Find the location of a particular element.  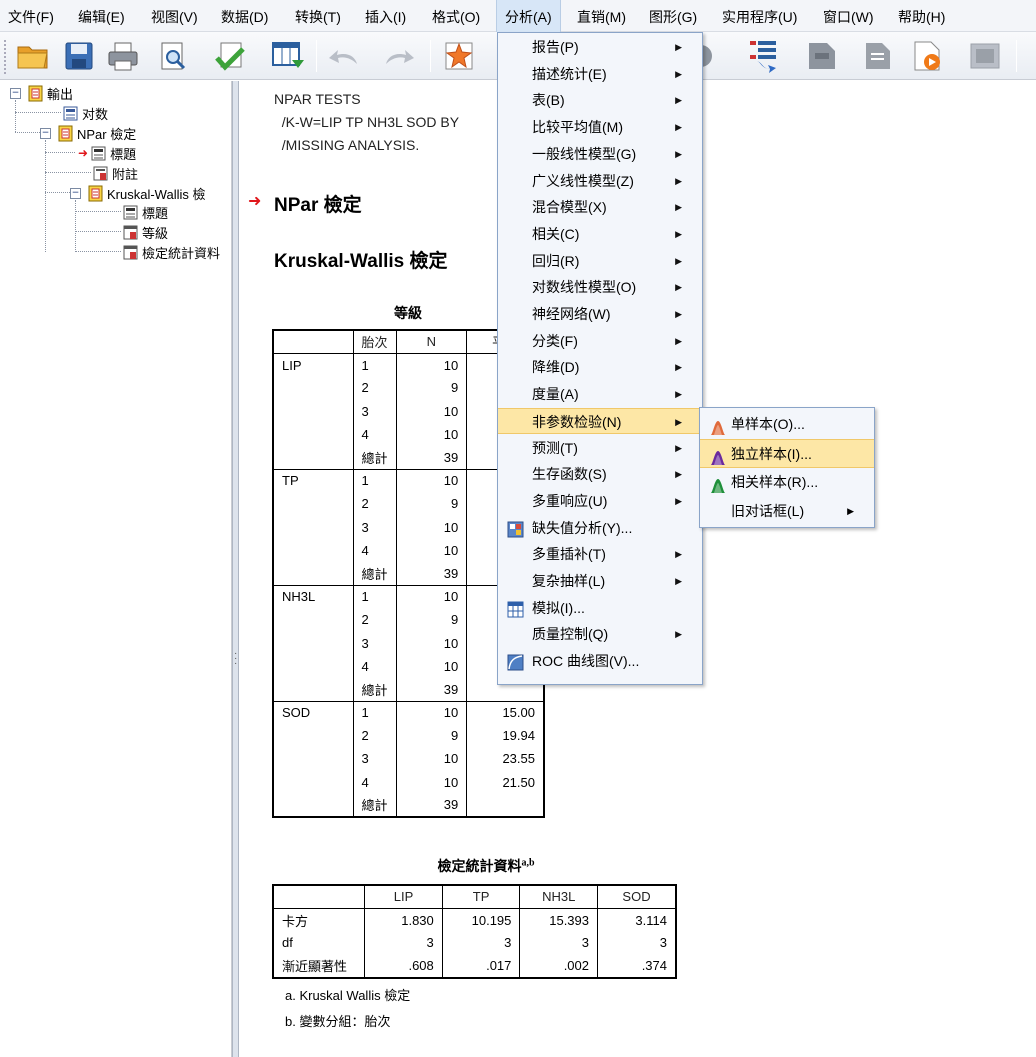

redo-icon is located at coordinates (399, 56).